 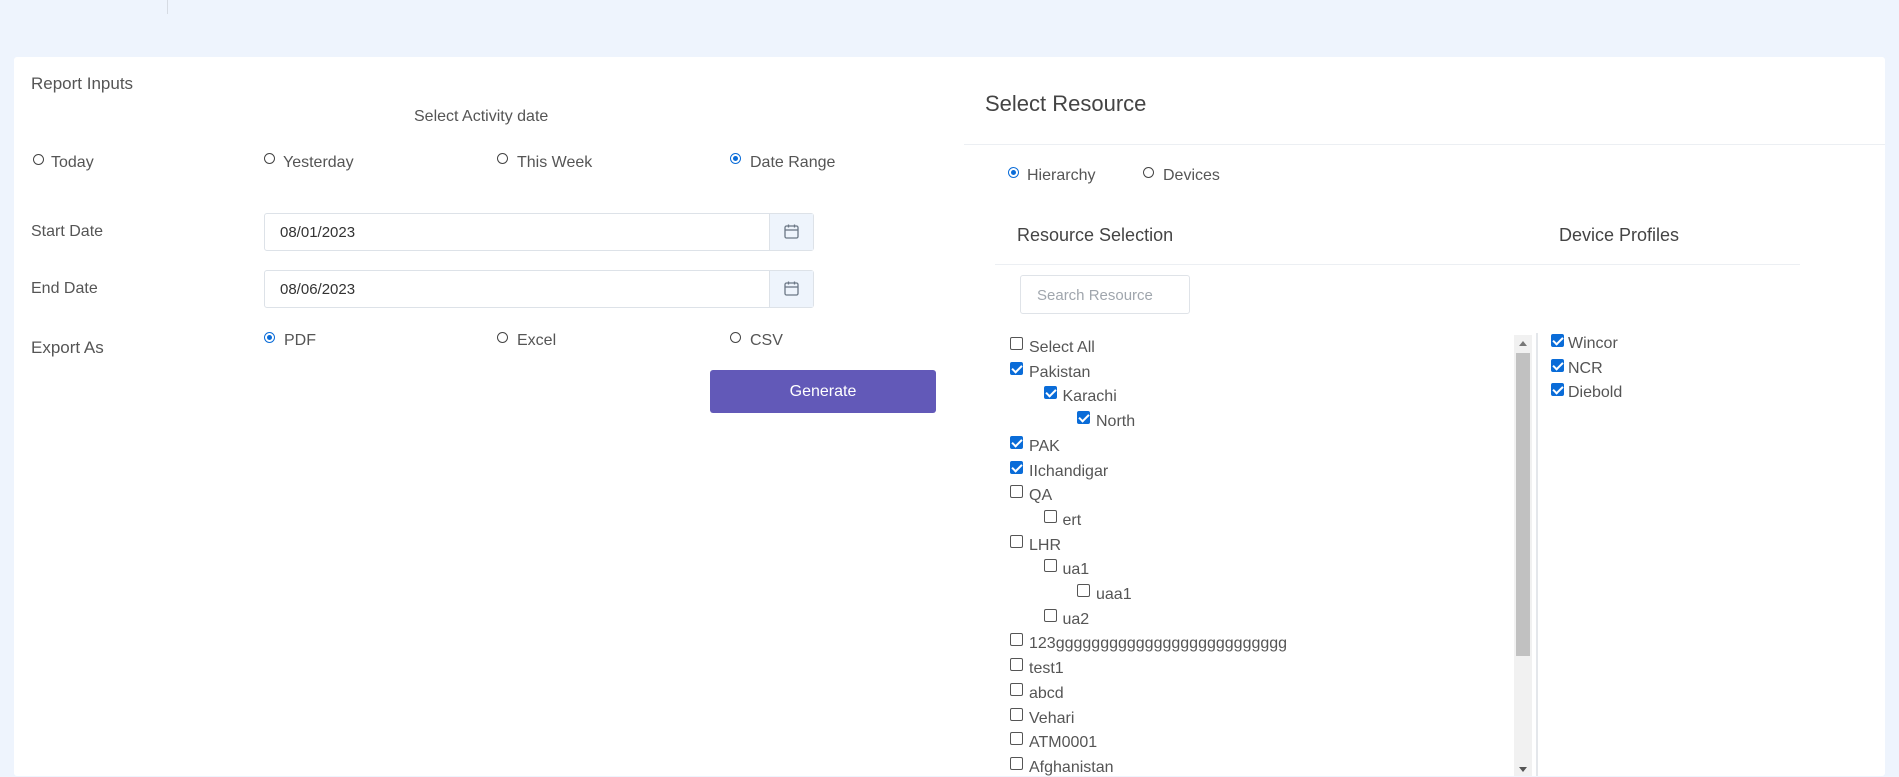 What do you see at coordinates (1593, 344) in the screenshot?
I see `device-profile-label: Wincor` at bounding box center [1593, 344].